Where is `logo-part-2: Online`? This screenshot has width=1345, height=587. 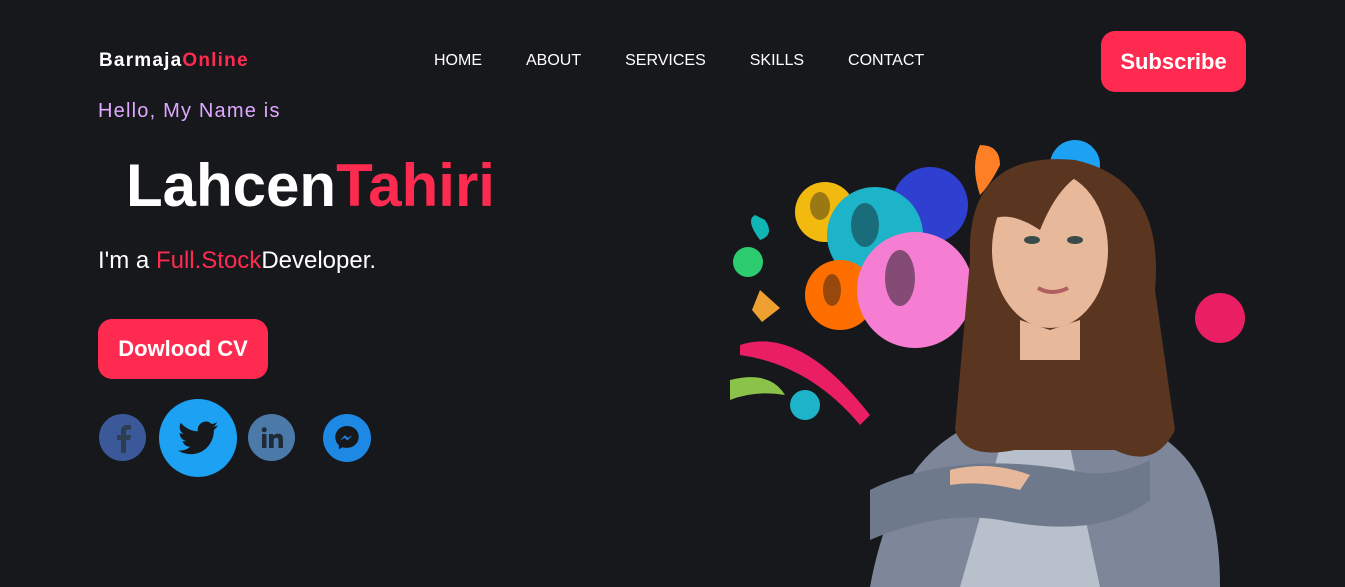 logo-part-2: Online is located at coordinates (215, 60).